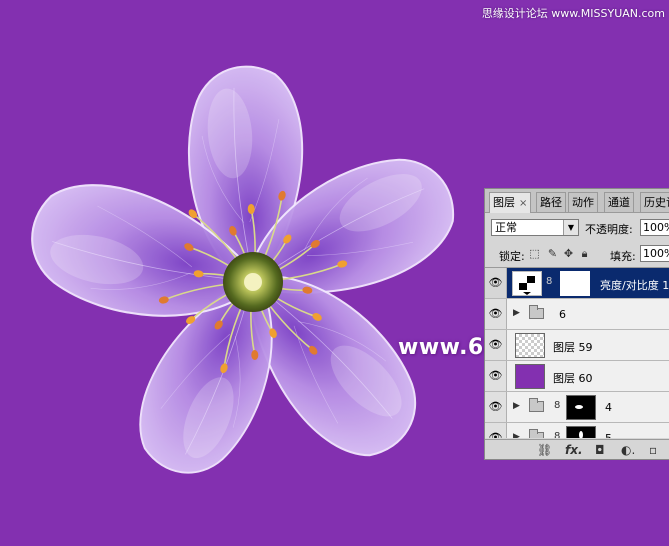 Image resolution: width=669 pixels, height=546 pixels. What do you see at coordinates (608, 407) in the screenshot?
I see `layer-name: 4` at bounding box center [608, 407].